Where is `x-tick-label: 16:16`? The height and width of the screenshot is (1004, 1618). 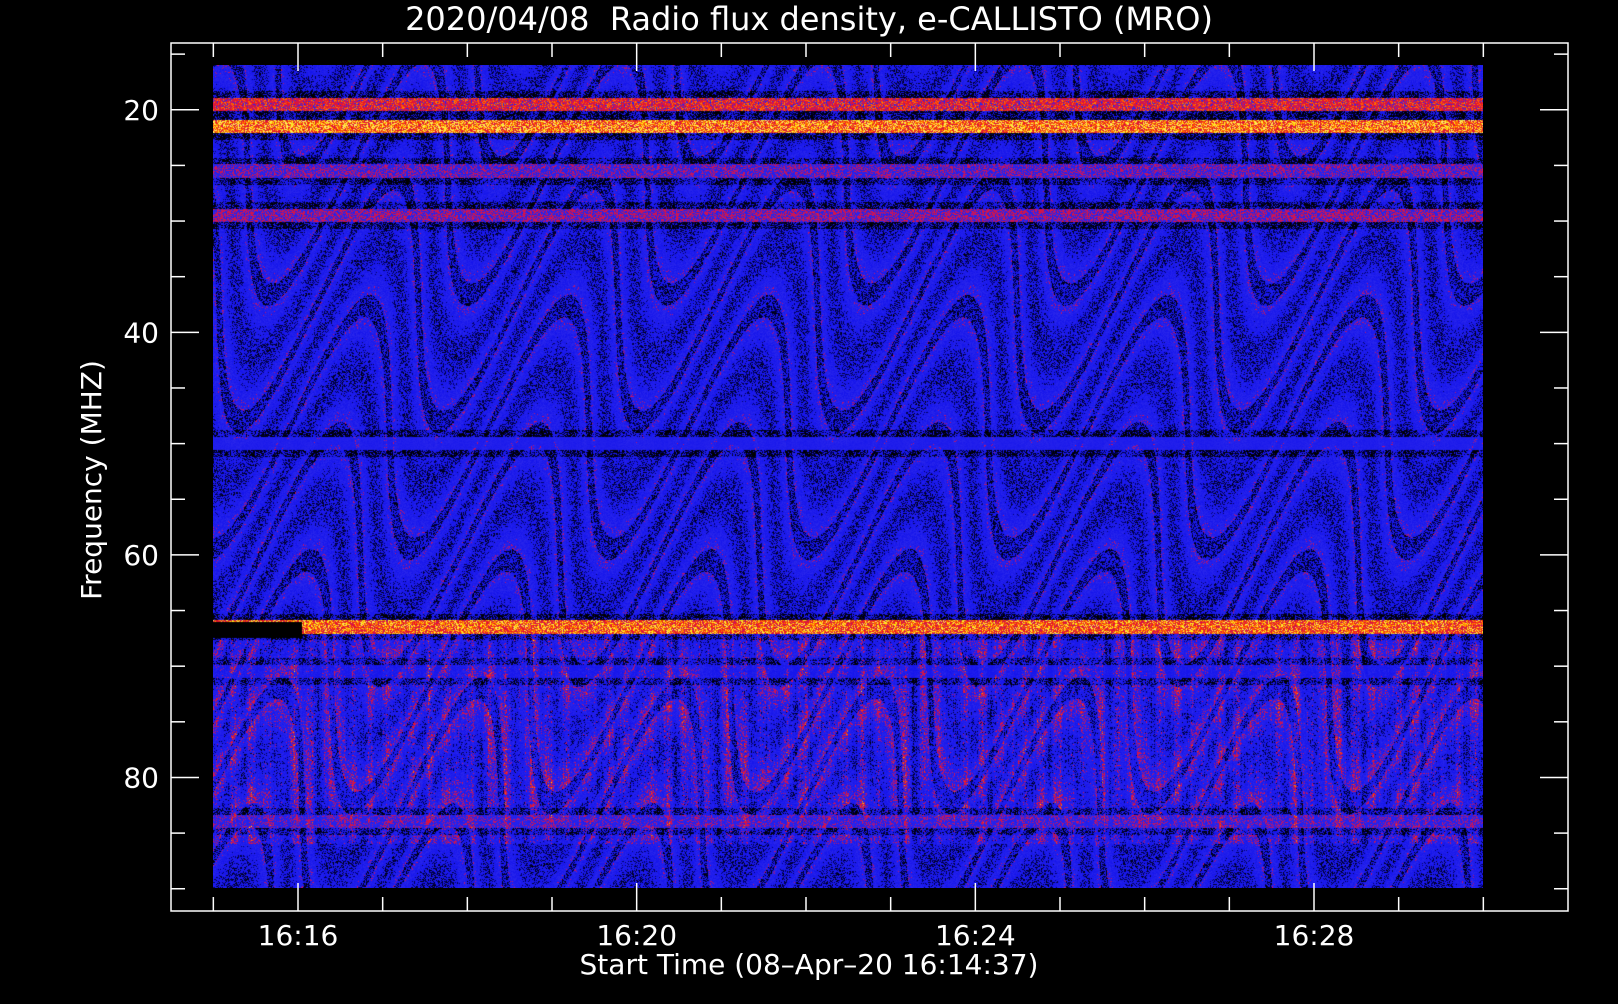 x-tick-label: 16:16 is located at coordinates (298, 935).